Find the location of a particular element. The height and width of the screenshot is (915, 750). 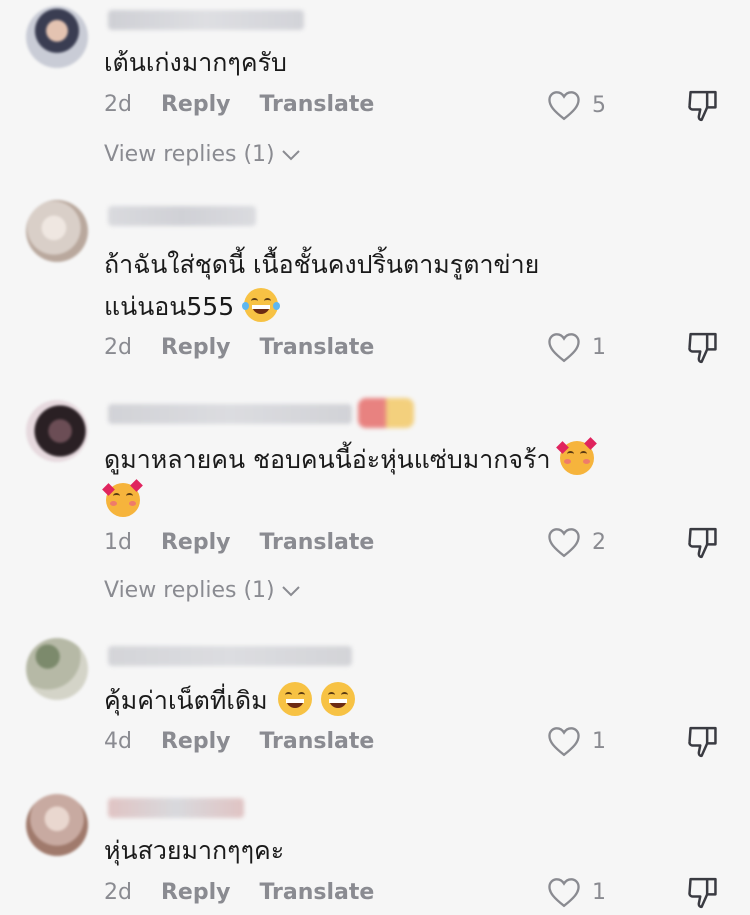

comment-text-line2: แน่นอน555 is located at coordinates (192, 307).